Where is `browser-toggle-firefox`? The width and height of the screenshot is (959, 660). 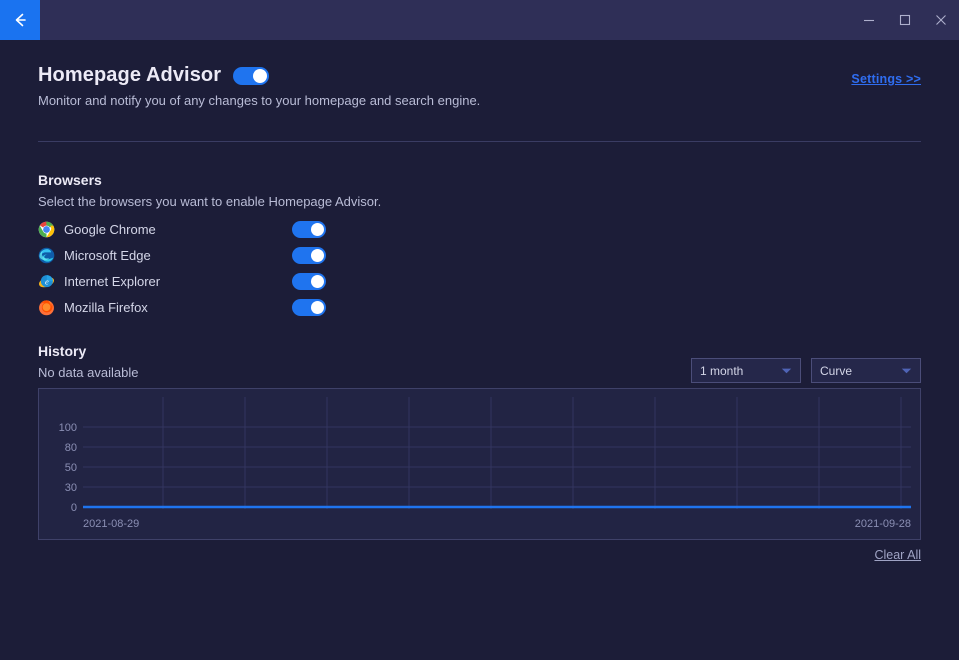 browser-toggle-firefox is located at coordinates (309, 307).